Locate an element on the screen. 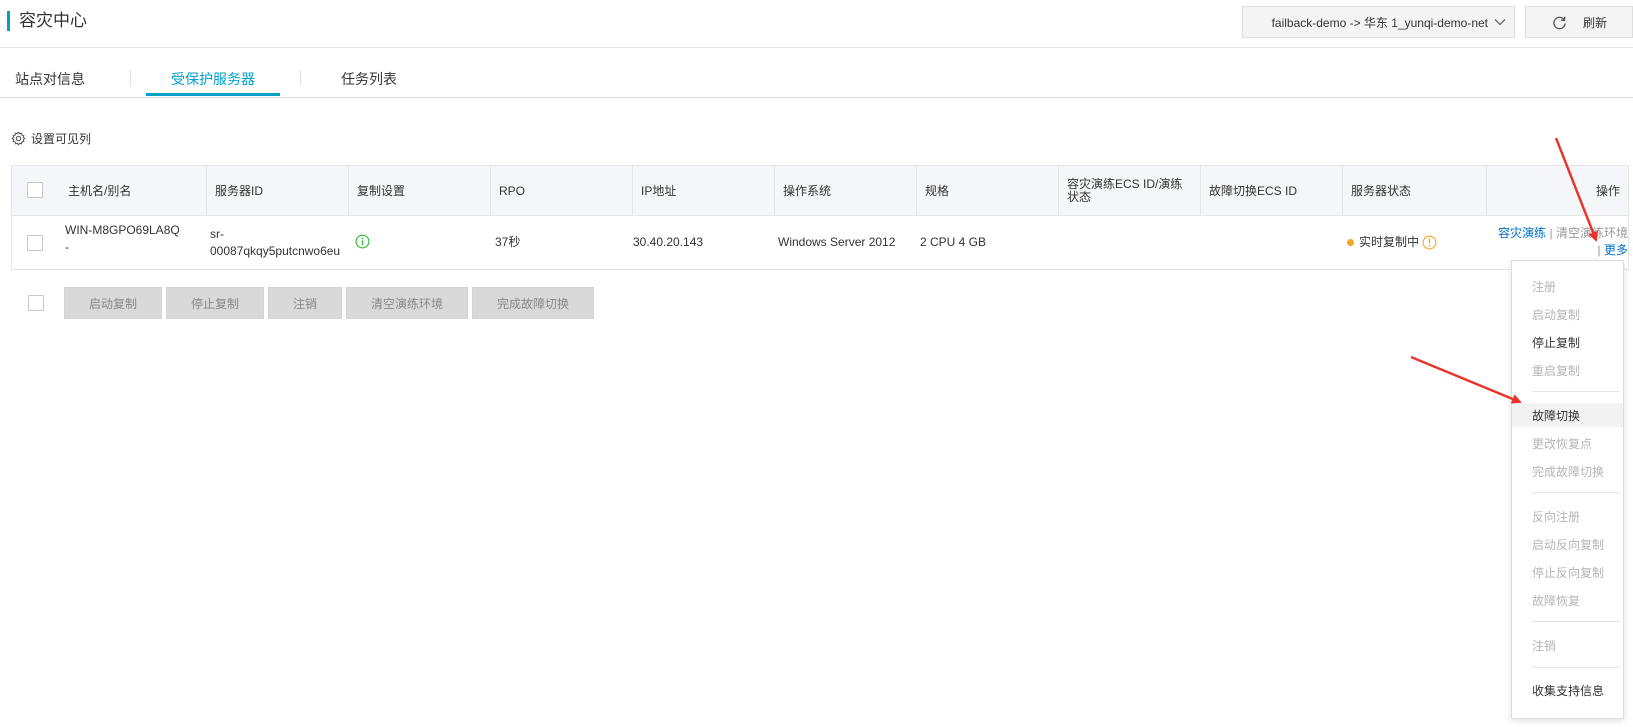 The height and width of the screenshot is (727, 1633). bulk-clear-drill-env-button: 清空演练环境 is located at coordinates (407, 303).